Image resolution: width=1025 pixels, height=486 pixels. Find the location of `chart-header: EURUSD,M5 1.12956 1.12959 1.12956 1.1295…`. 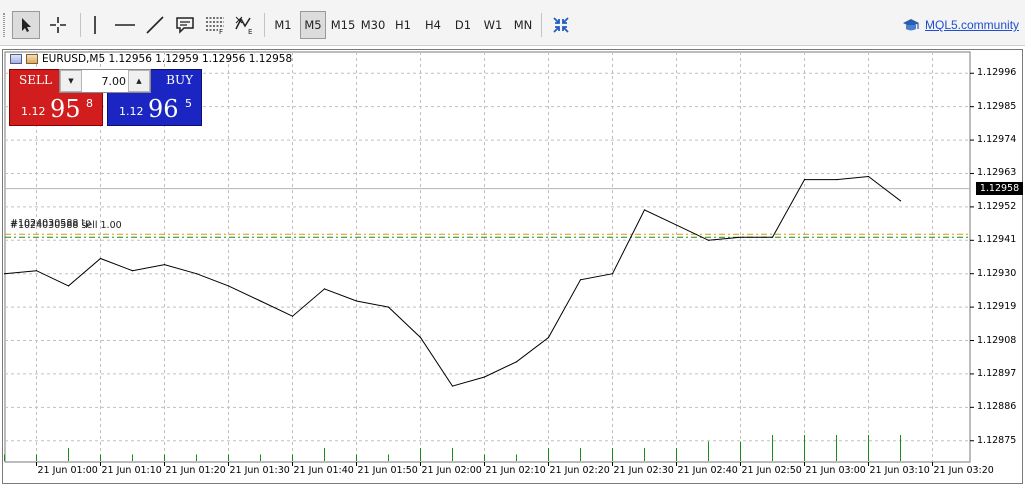

chart-header: EURUSD,M5 1.12956 1.12959 1.12956 1.1295… is located at coordinates (151, 59).